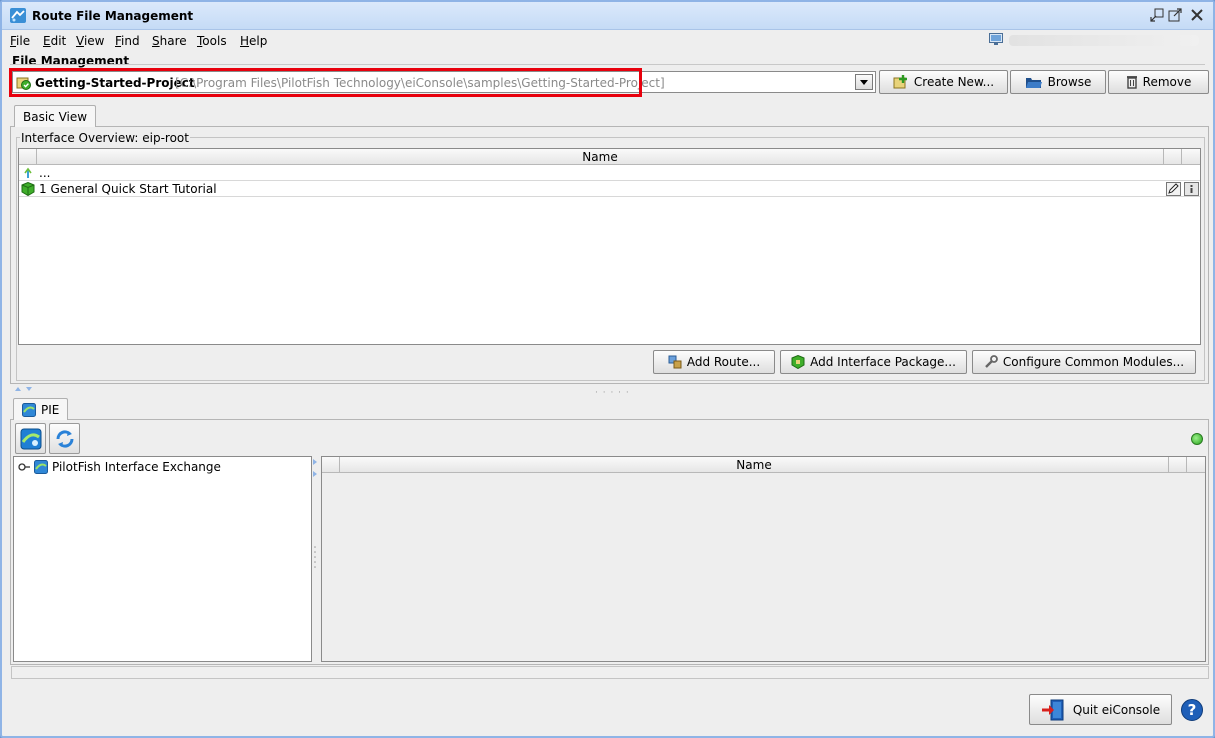 This screenshot has height=738, width=1215. I want to click on row-label: 1 General Quick Start Tutorial, so click(128, 189).